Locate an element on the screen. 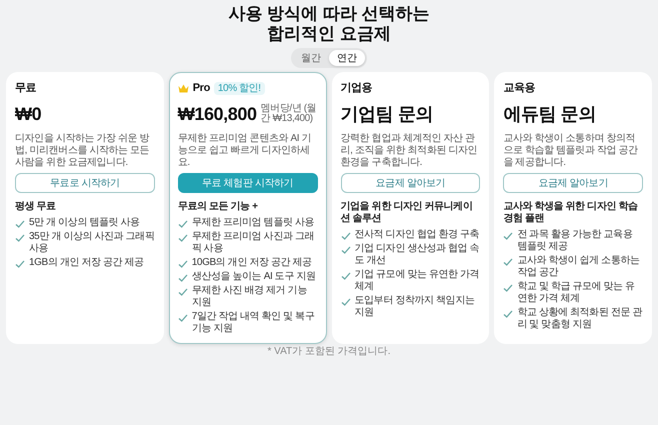 Image resolution: width=658 pixels, height=425 pixels. feature-text: 7일간 작업 내역 확인 및 복구 기능 지원 is located at coordinates (254, 323).